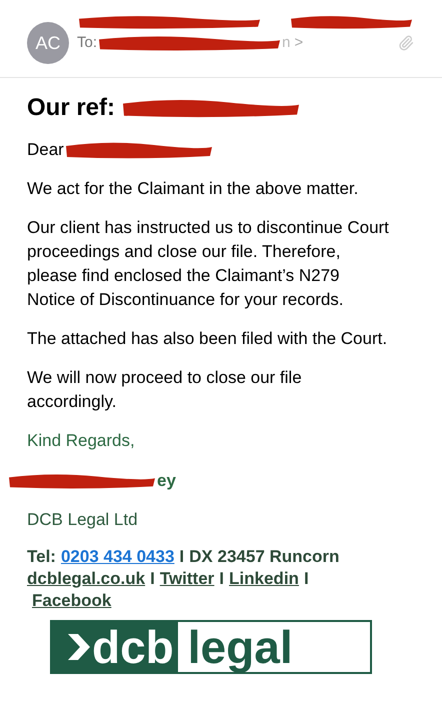 The height and width of the screenshot is (716, 442). Describe the element at coordinates (165, 390) in the screenshot. I see `paragraph: We will now proceed to close our file accordingly.` at that location.